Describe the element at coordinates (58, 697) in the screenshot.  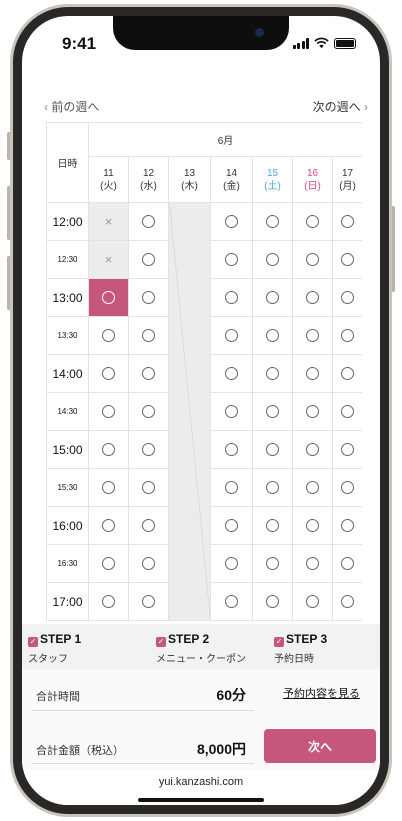
I see `total-time-label: 合計時間` at that location.